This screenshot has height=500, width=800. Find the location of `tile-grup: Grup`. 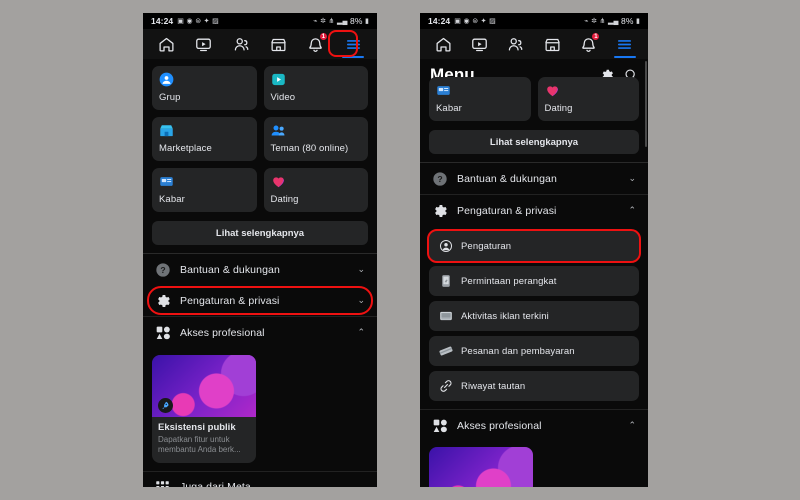

tile-grup: Grup is located at coordinates (204, 88).